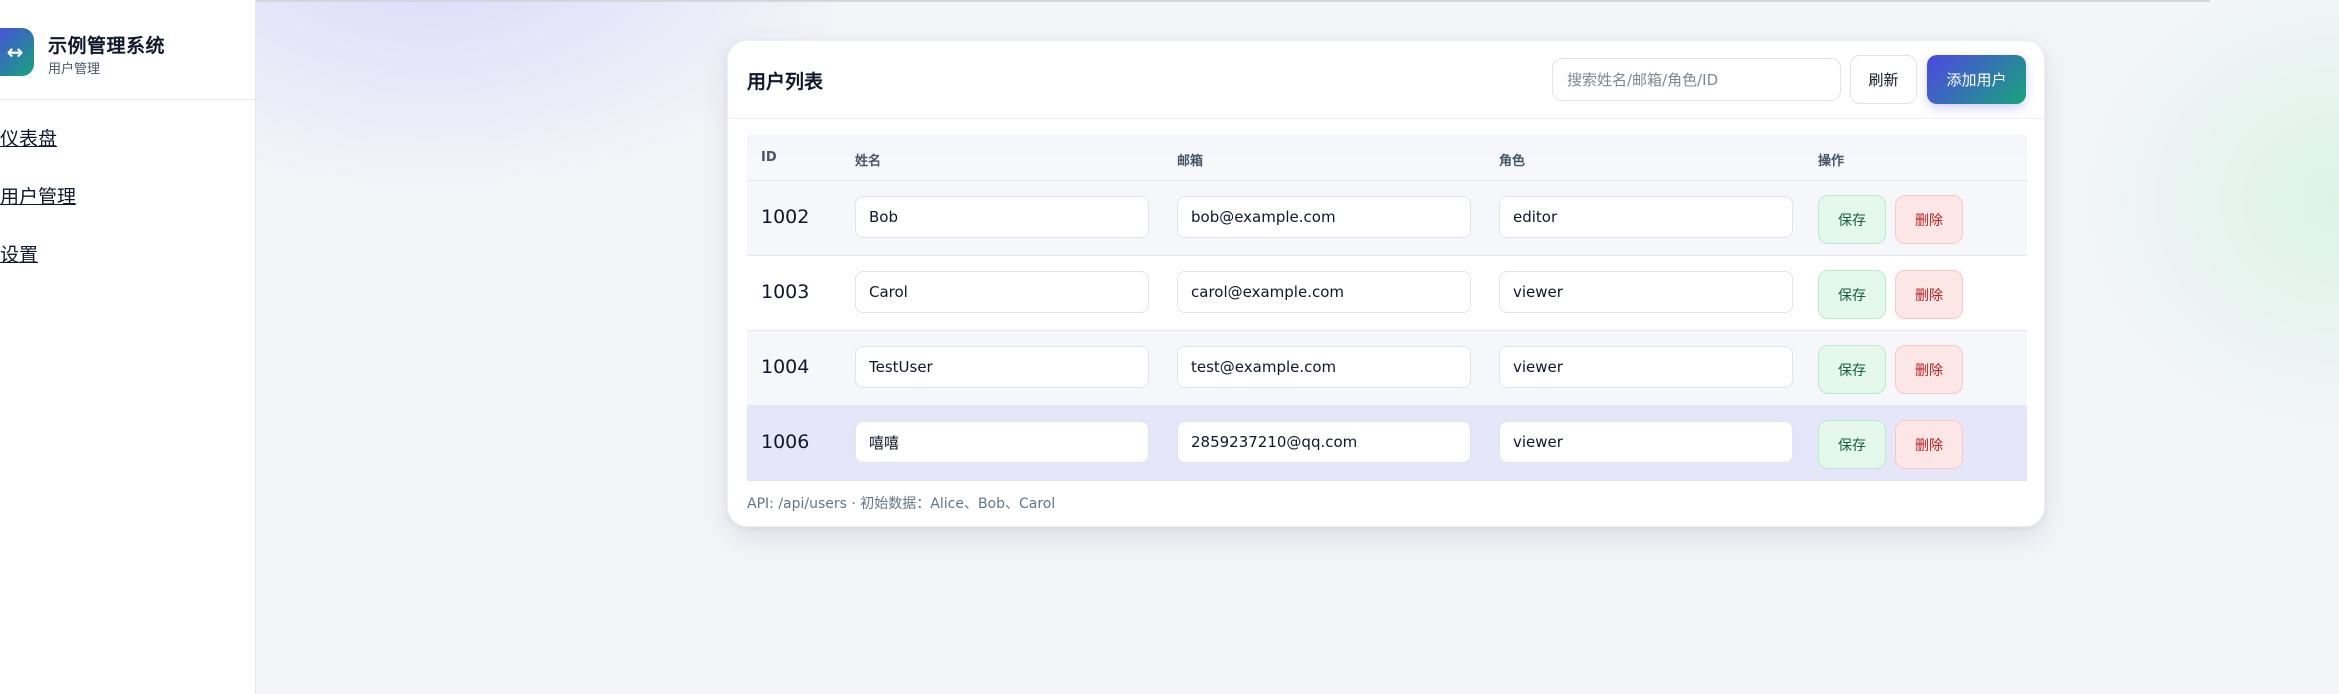  Describe the element at coordinates (785, 367) in the screenshot. I see `row-id: 1004` at that location.